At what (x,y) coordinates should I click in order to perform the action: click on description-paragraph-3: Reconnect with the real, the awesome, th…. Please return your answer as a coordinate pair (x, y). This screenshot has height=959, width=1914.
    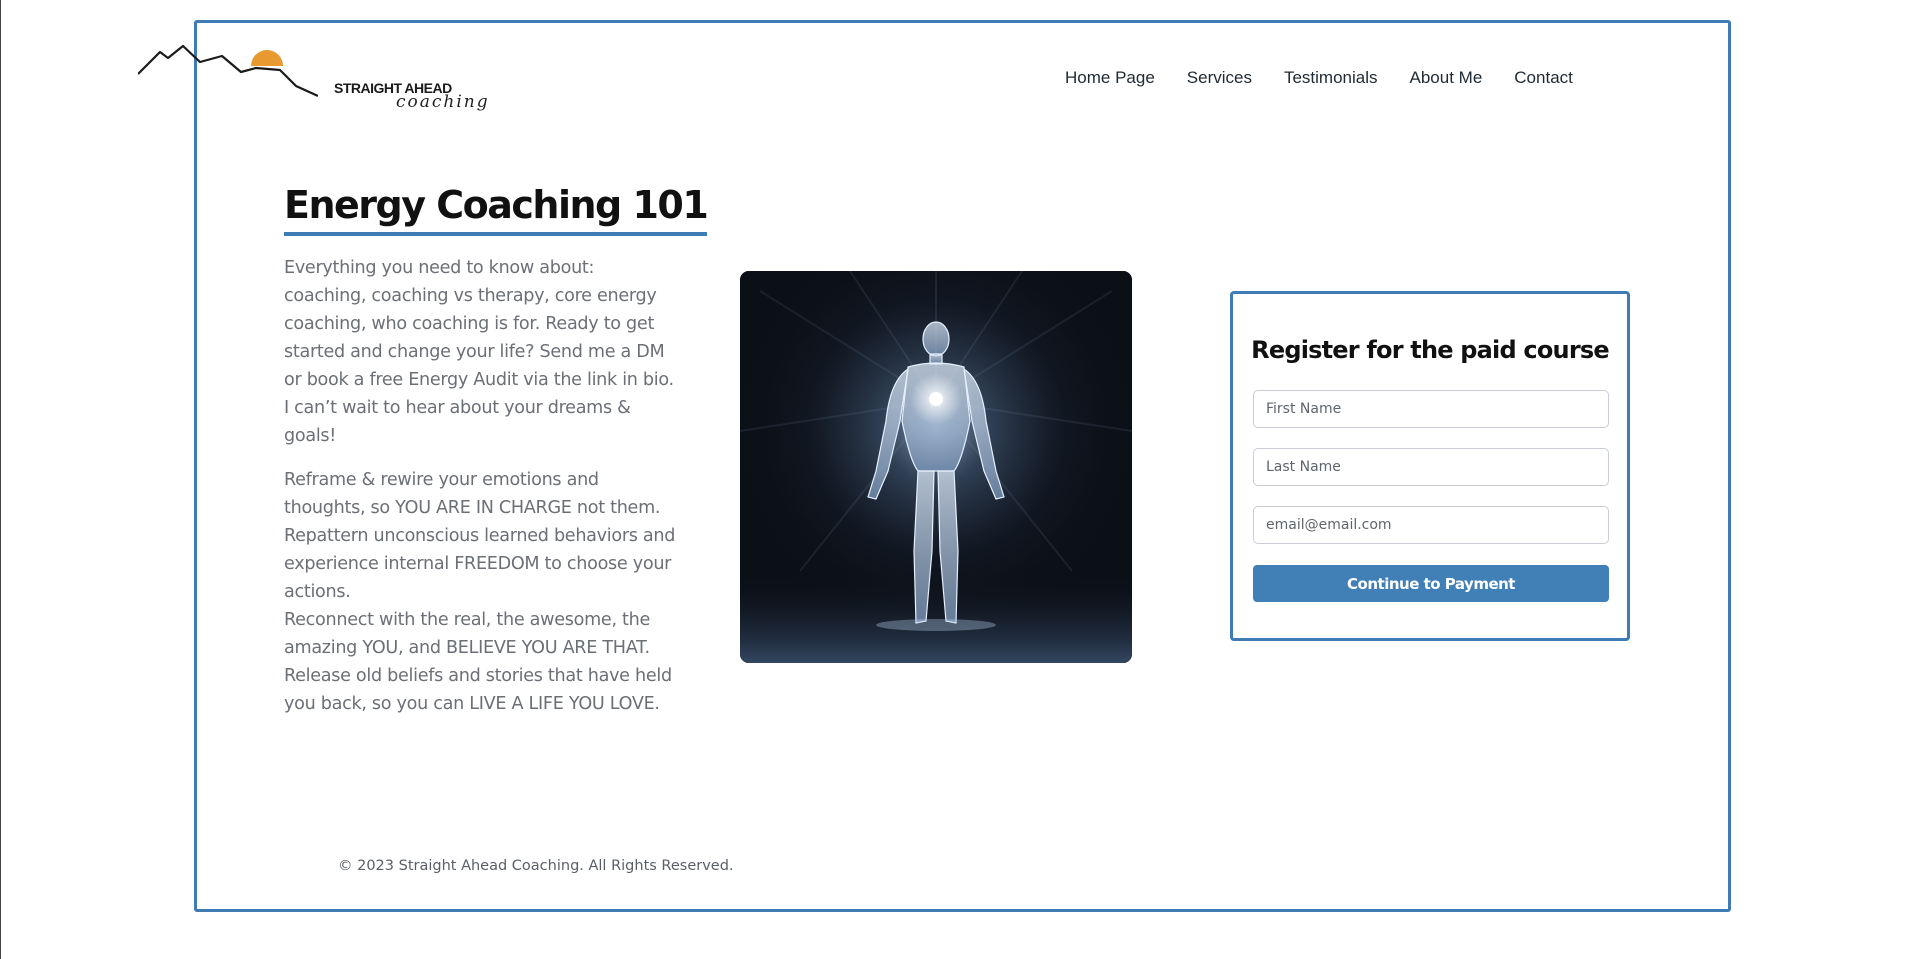
    Looking at the image, I should click on (478, 662).